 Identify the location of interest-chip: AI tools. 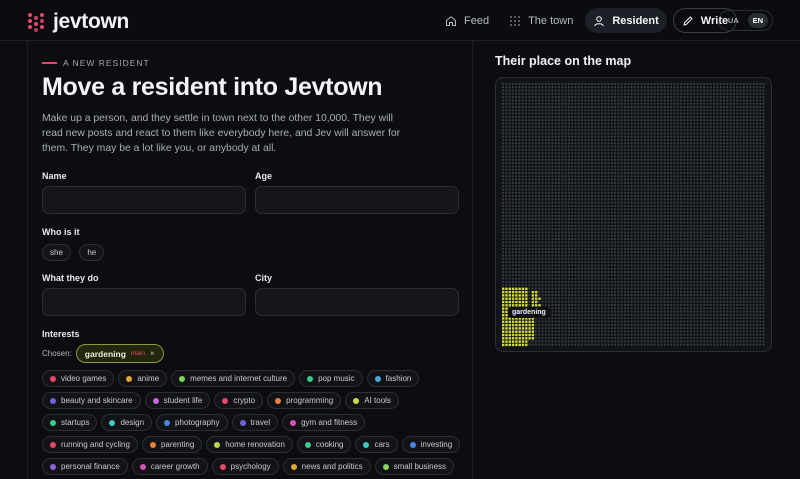
(372, 400).